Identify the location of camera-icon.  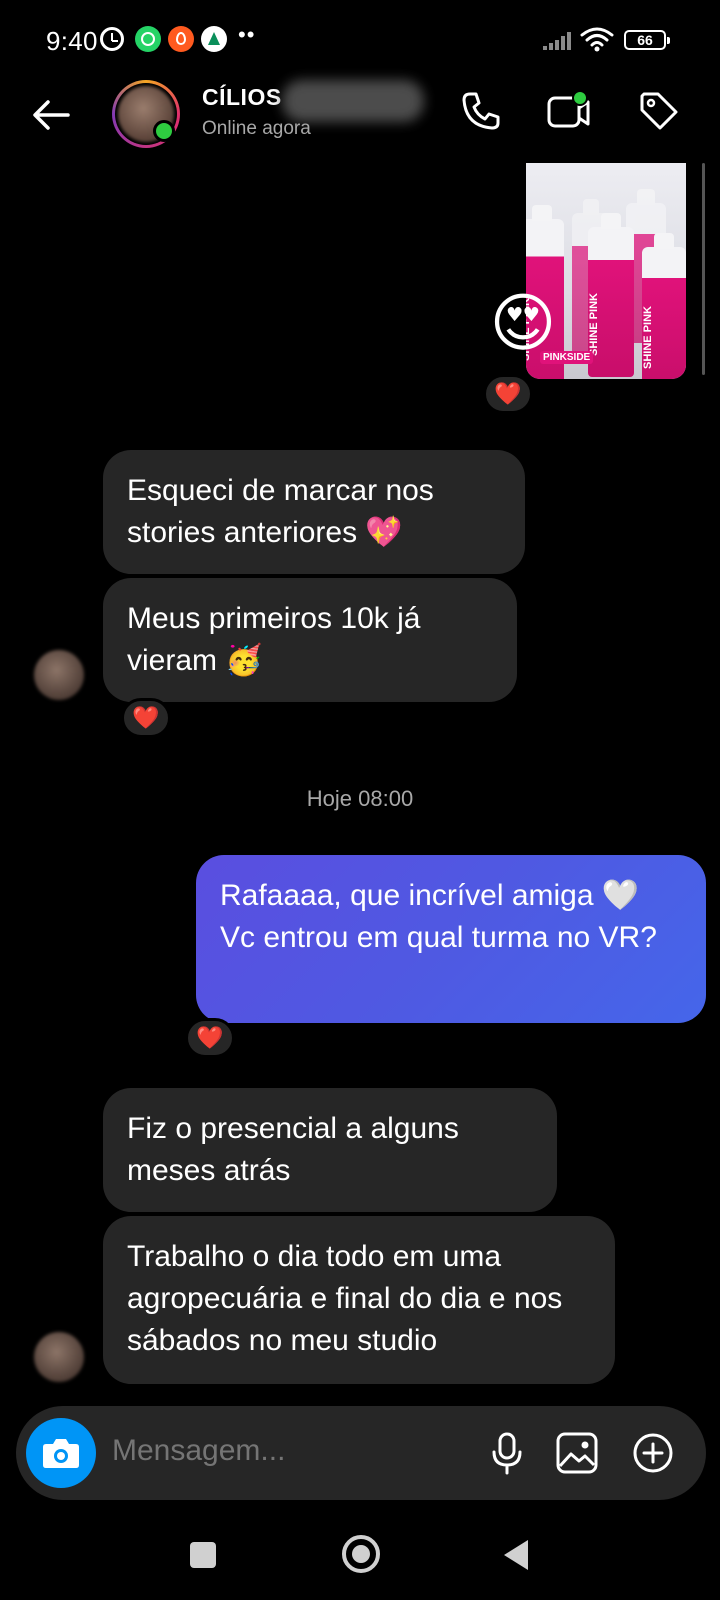
(61, 1453).